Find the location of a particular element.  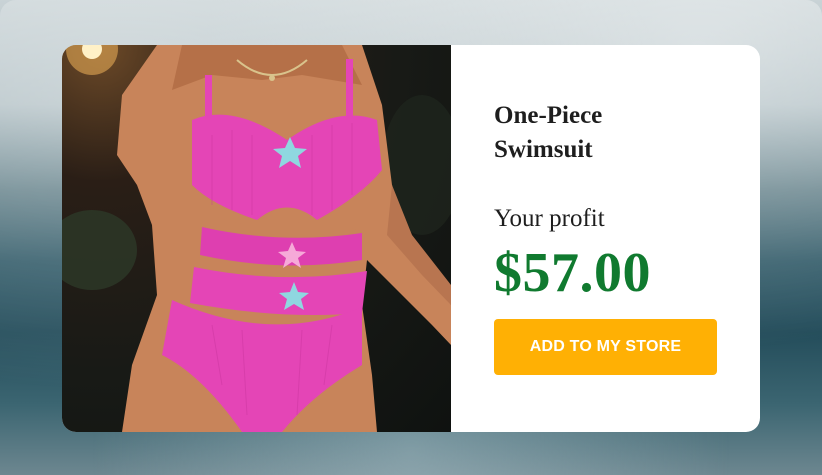

profit-amount: $57.00 is located at coordinates (572, 273).